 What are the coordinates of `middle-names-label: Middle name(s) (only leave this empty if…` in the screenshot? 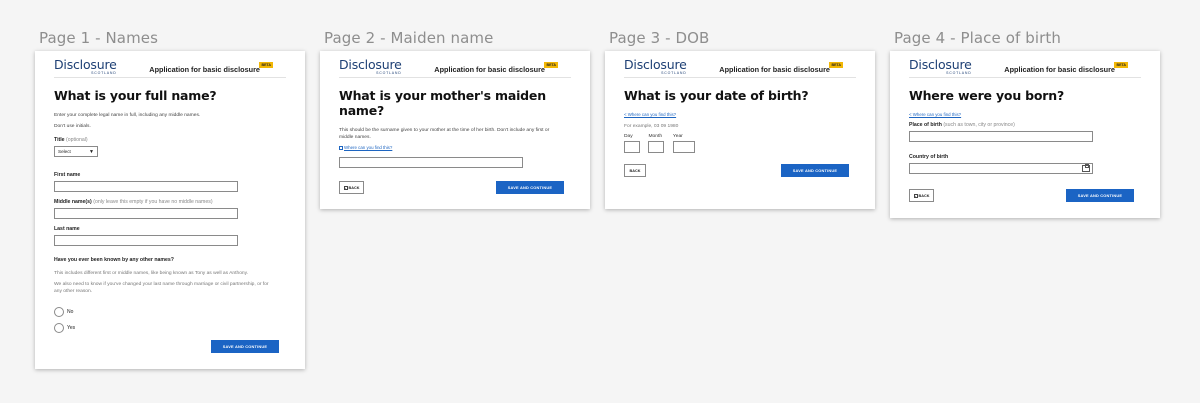 It's located at (133, 202).